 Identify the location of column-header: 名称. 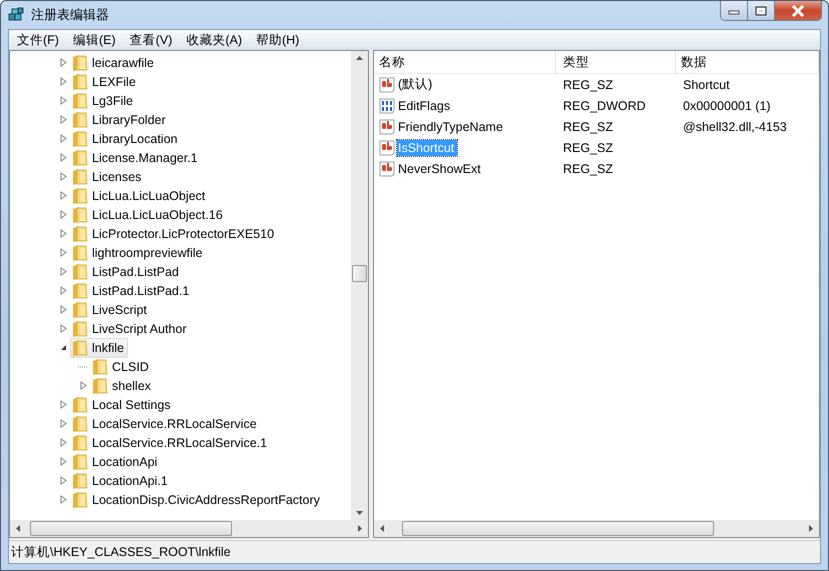
(465, 62).